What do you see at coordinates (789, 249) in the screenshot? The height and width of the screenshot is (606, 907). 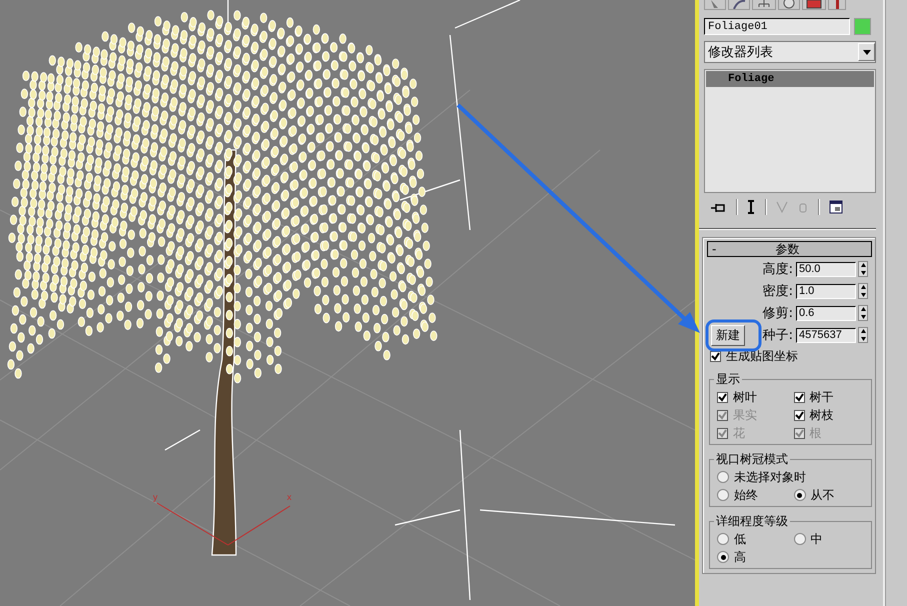 I see `rollout-header: - 参数` at bounding box center [789, 249].